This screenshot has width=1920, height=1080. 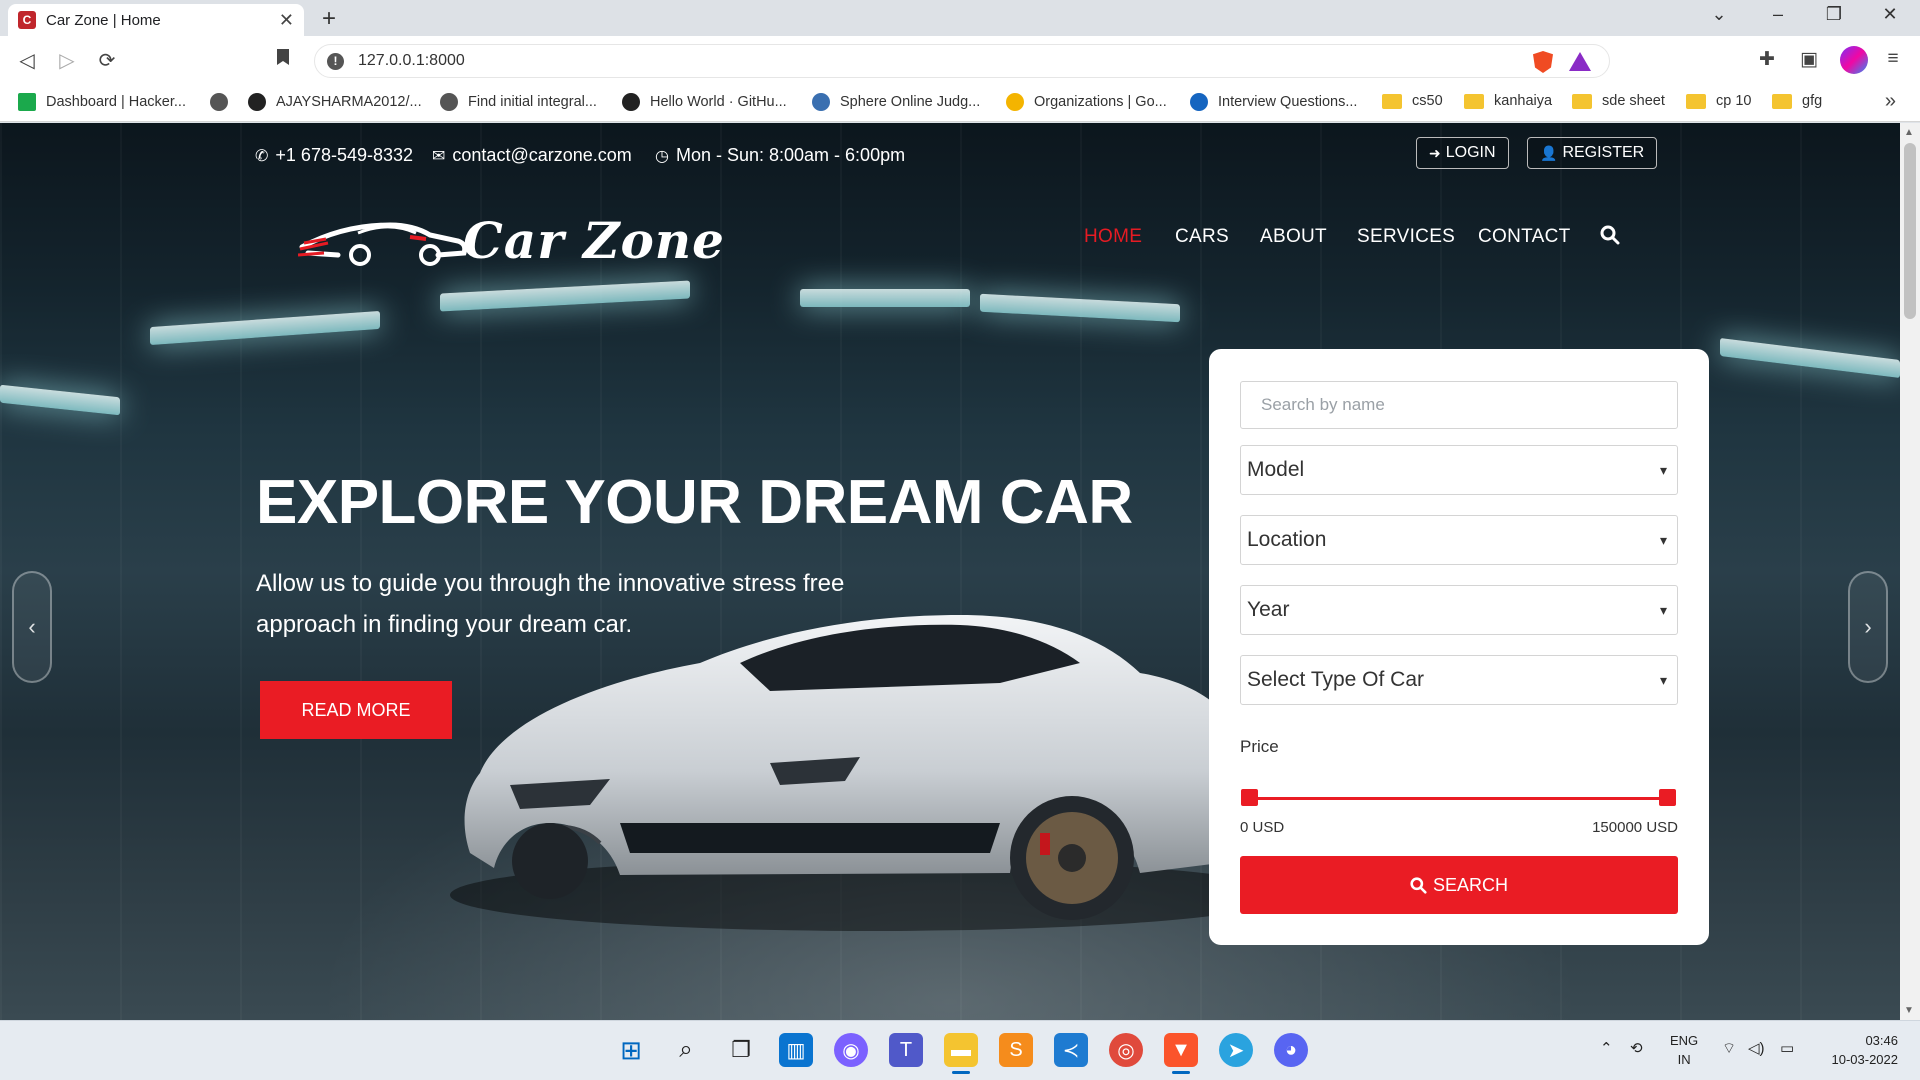 What do you see at coordinates (851, 1050) in the screenshot?
I see `chat-icon: ◉` at bounding box center [851, 1050].